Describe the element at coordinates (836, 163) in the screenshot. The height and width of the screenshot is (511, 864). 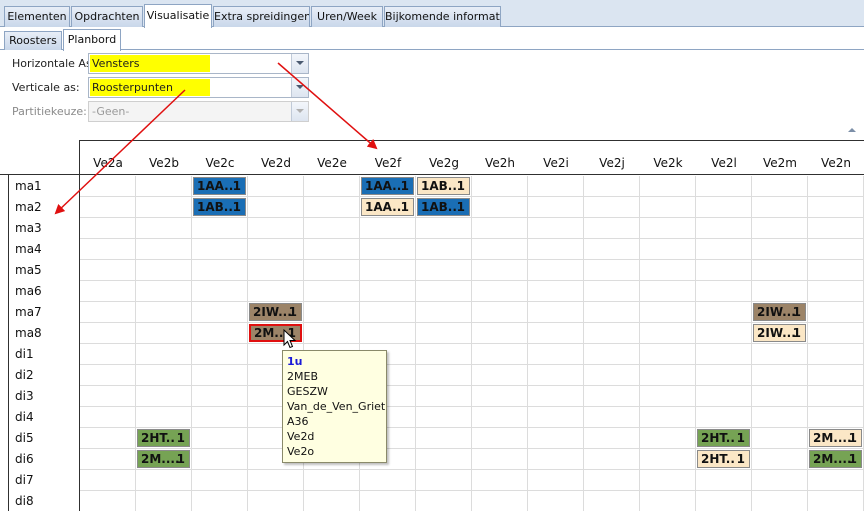
I see `column-header: Ve2n` at that location.